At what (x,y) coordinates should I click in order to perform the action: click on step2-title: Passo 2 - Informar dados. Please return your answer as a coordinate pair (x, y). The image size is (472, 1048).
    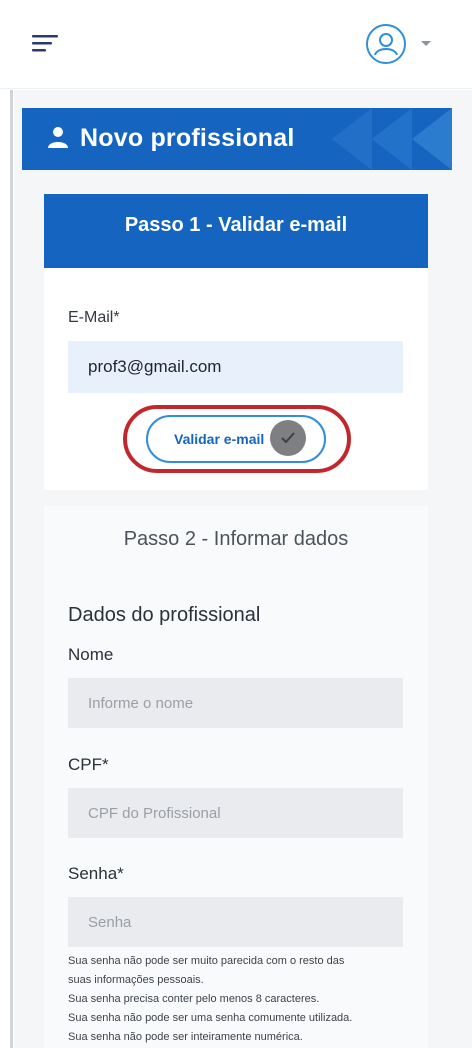
    Looking at the image, I should click on (236, 539).